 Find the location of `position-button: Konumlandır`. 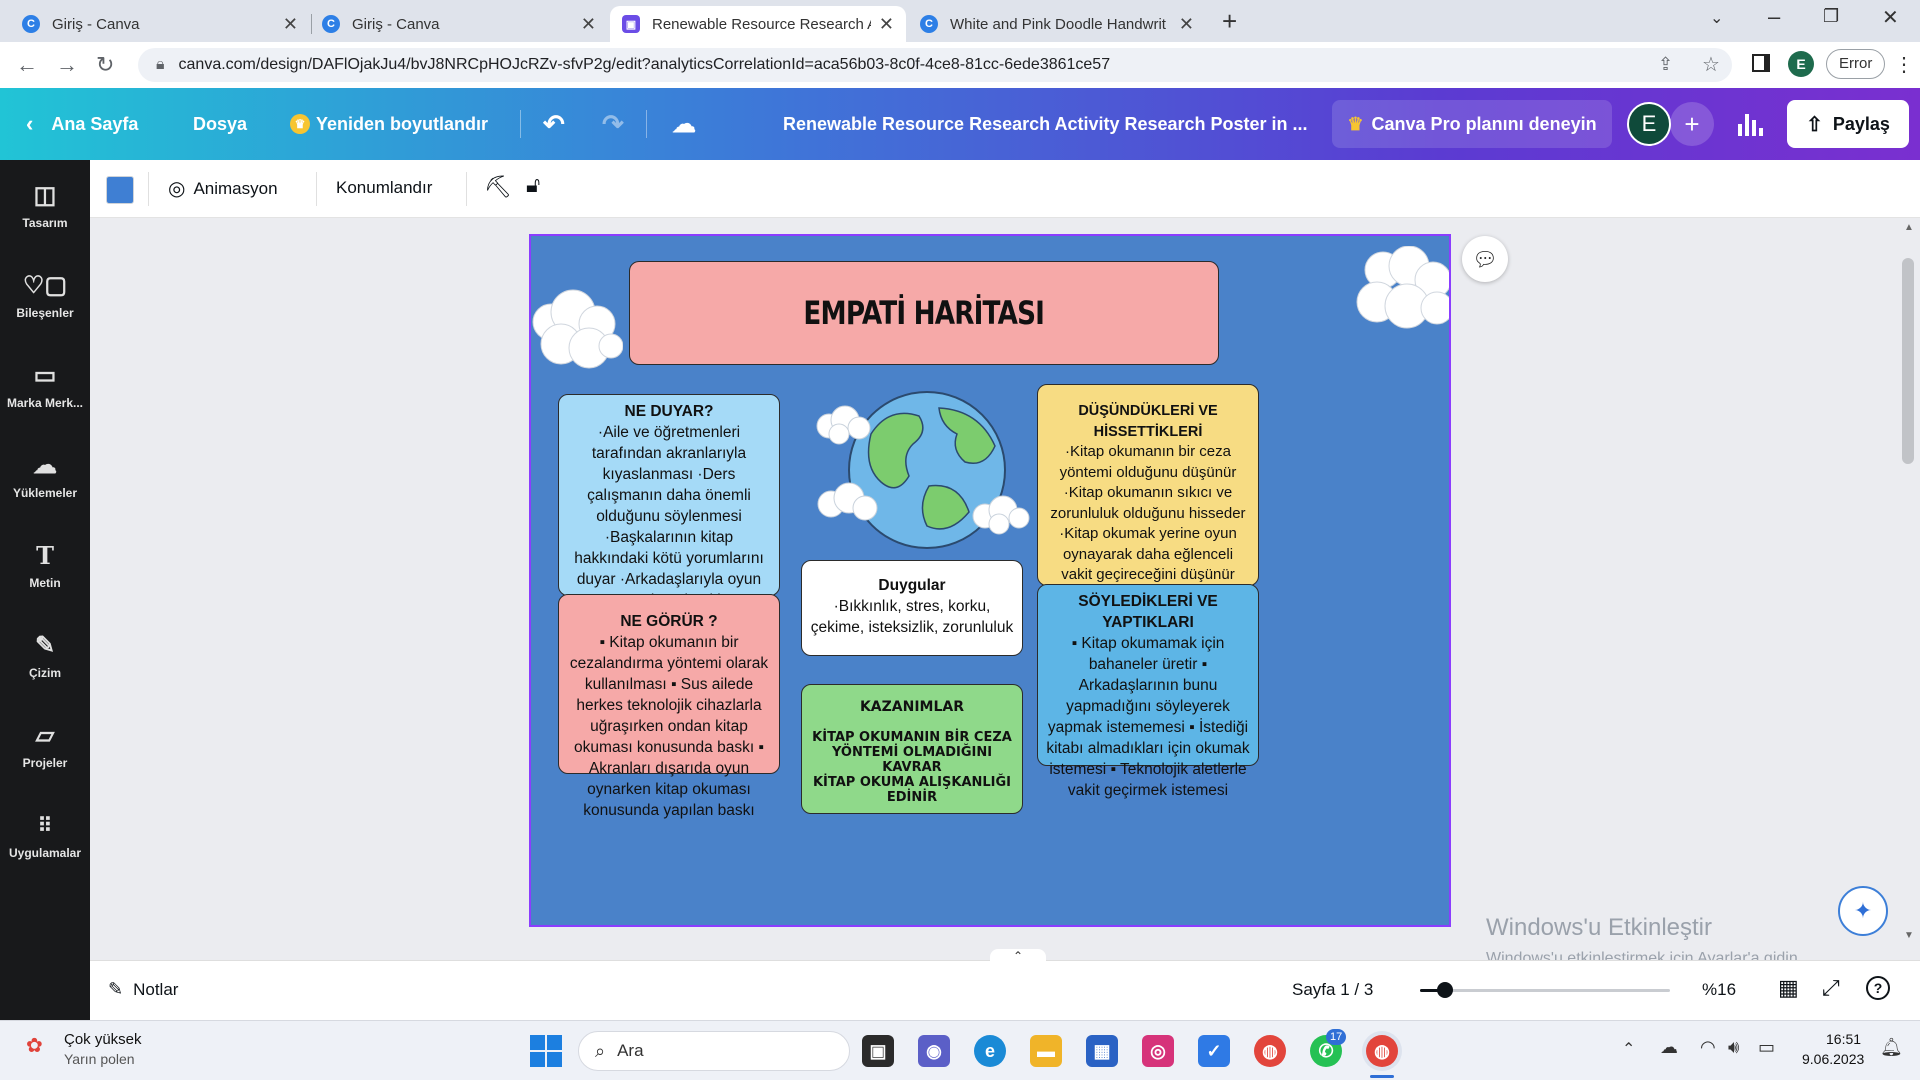

position-button: Konumlandır is located at coordinates (384, 188).